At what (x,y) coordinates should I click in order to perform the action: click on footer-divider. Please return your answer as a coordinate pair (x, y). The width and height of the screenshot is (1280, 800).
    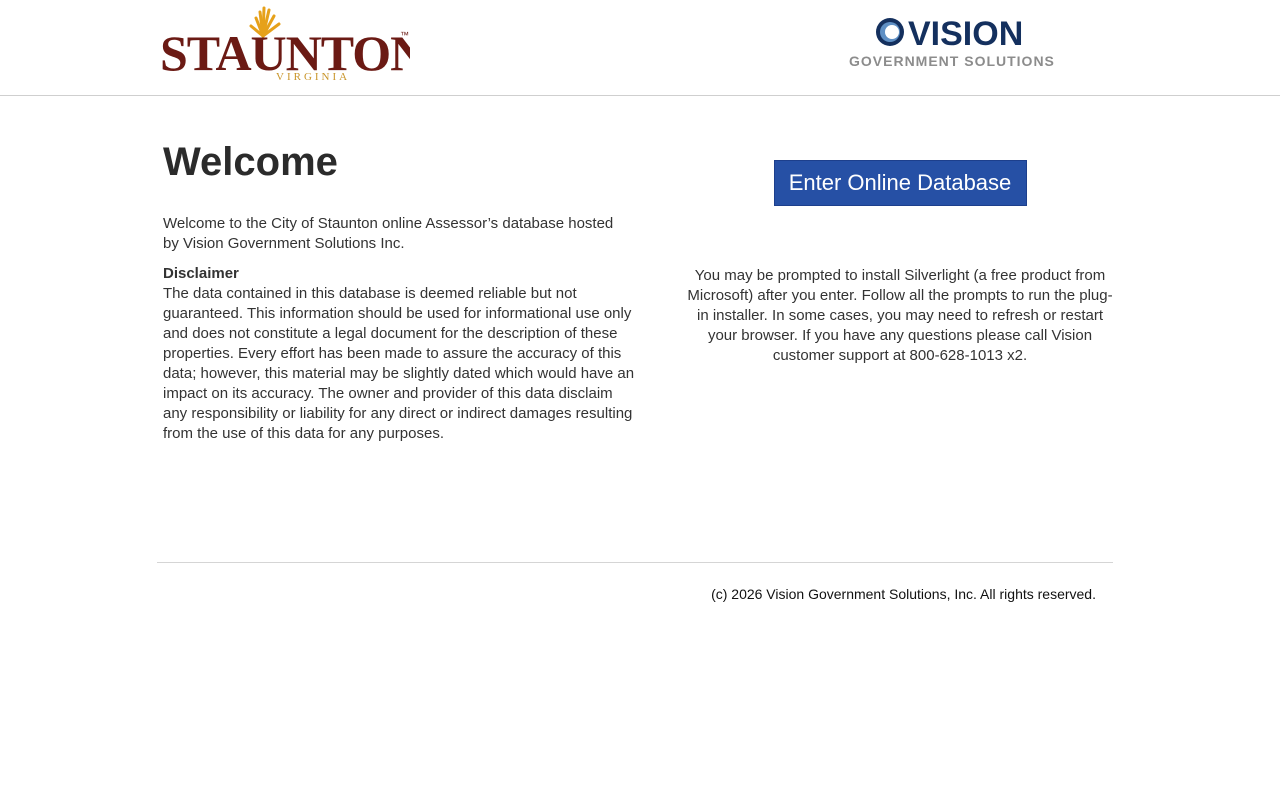
    Looking at the image, I should click on (635, 562).